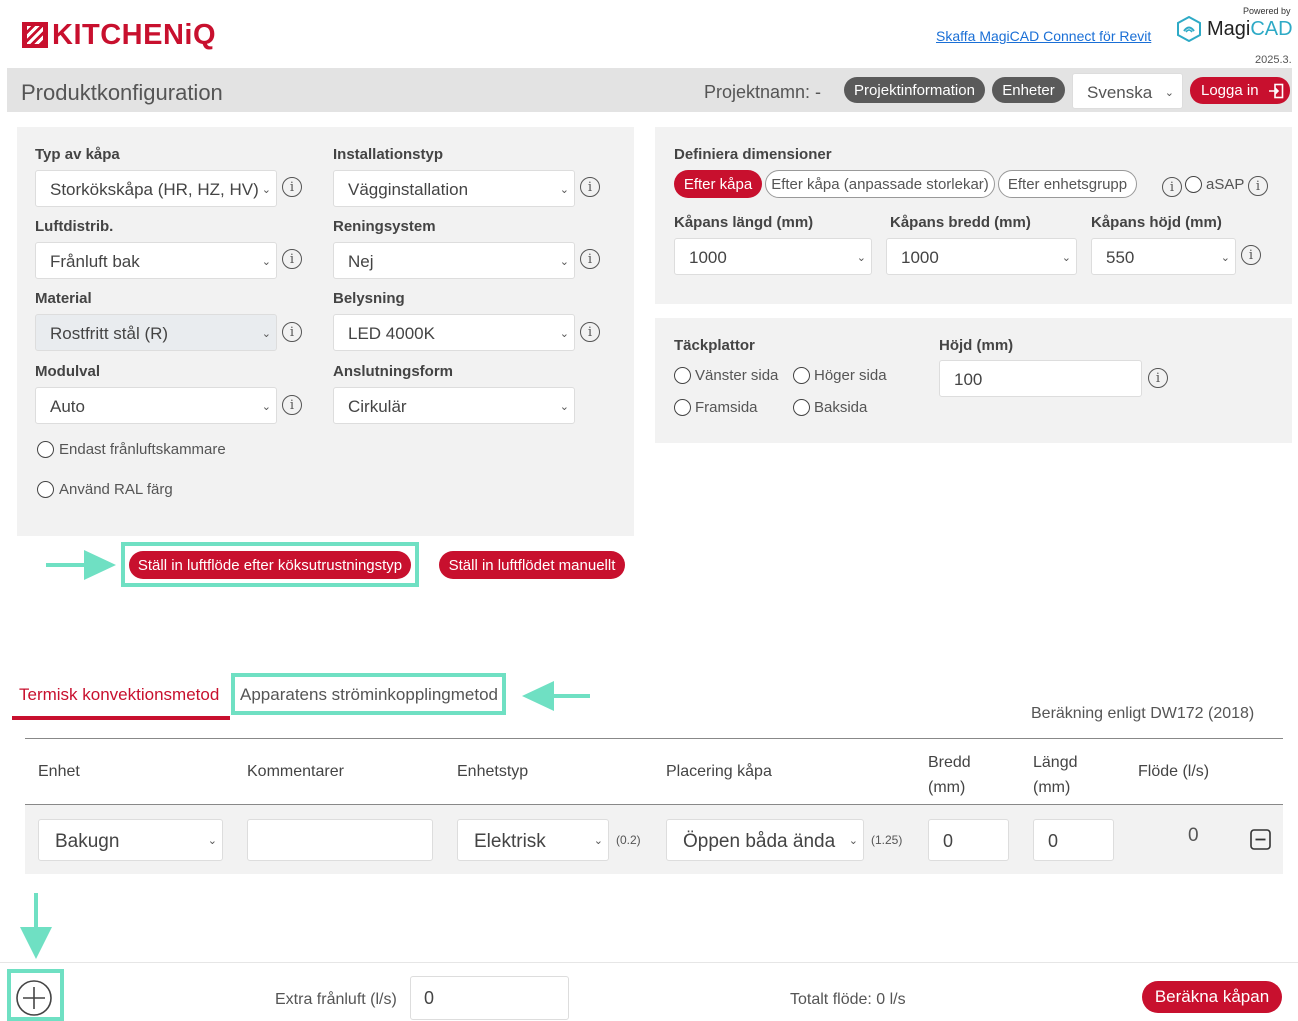 This screenshot has height=1021, width=1298. I want to click on unit-type-value: Elektrisk, so click(510, 841).